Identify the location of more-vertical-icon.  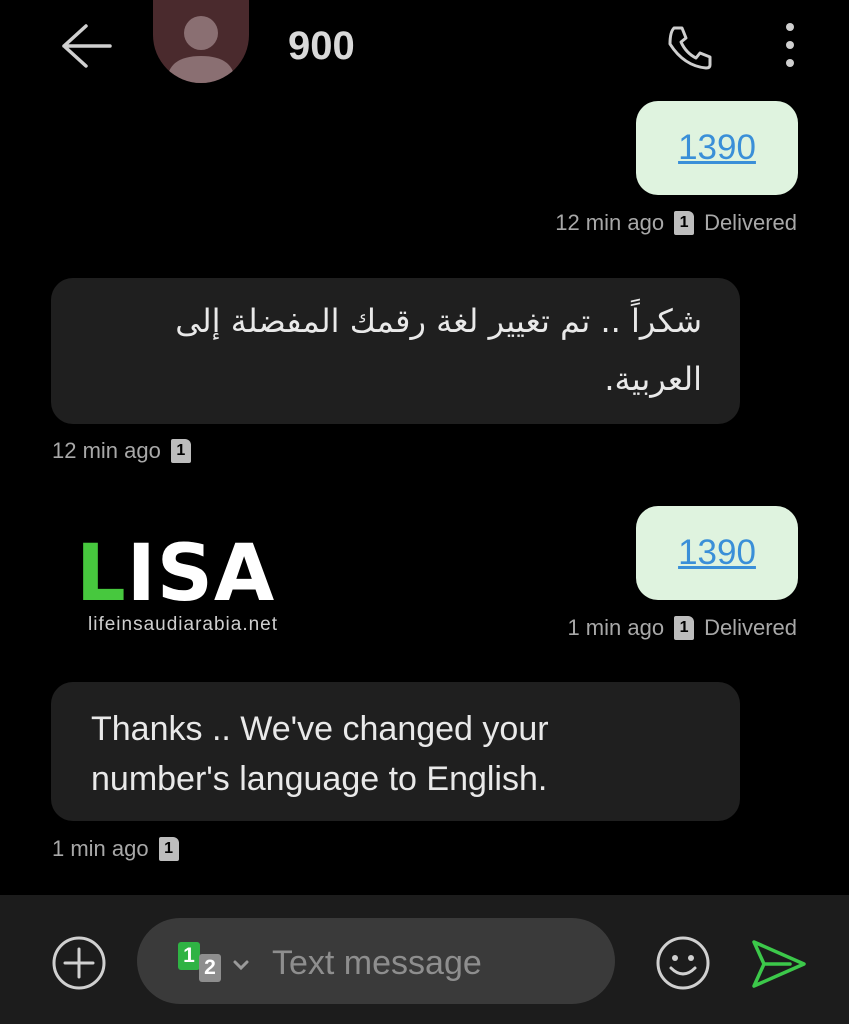
(790, 45).